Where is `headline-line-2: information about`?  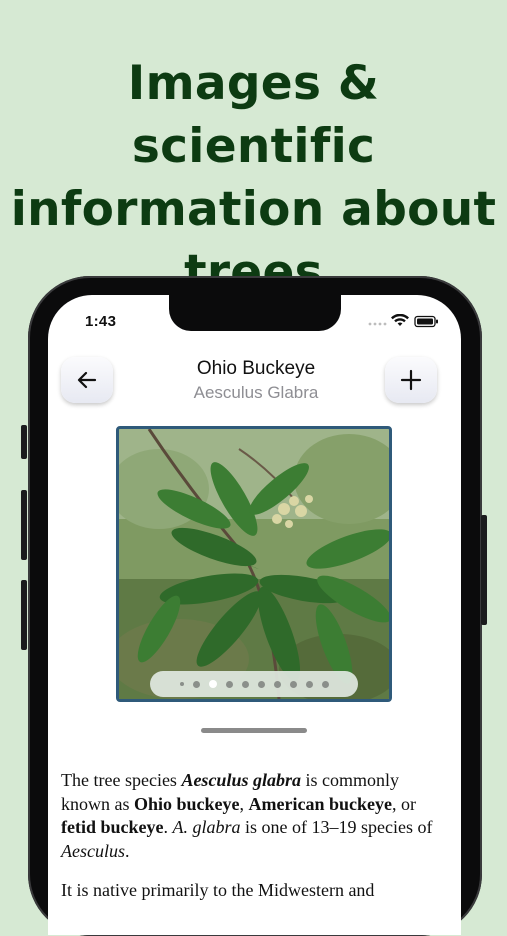
headline-line-2: information about is located at coordinates (253, 209).